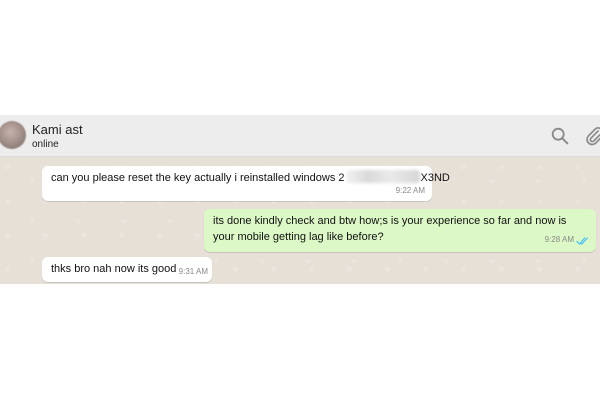 This screenshot has width=600, height=400. What do you see at coordinates (13, 135) in the screenshot?
I see `avatar` at bounding box center [13, 135].